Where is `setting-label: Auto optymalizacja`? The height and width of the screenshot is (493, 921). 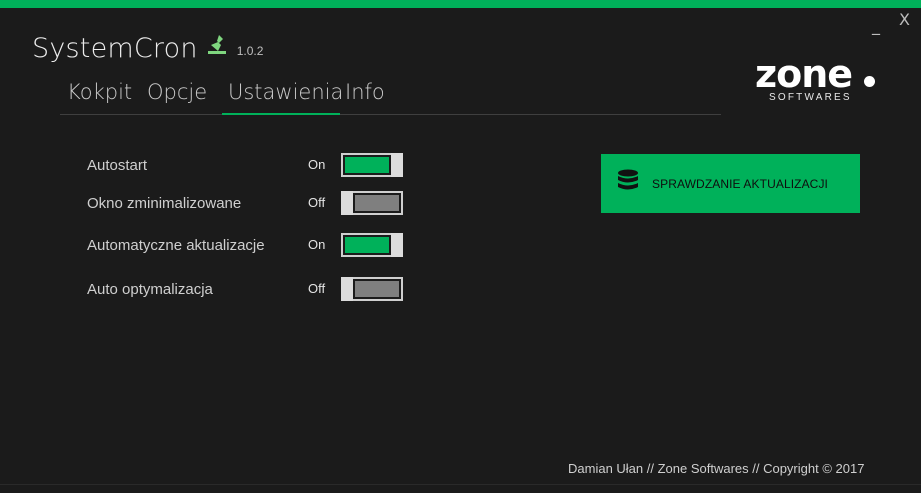 setting-label: Auto optymalizacja is located at coordinates (150, 289).